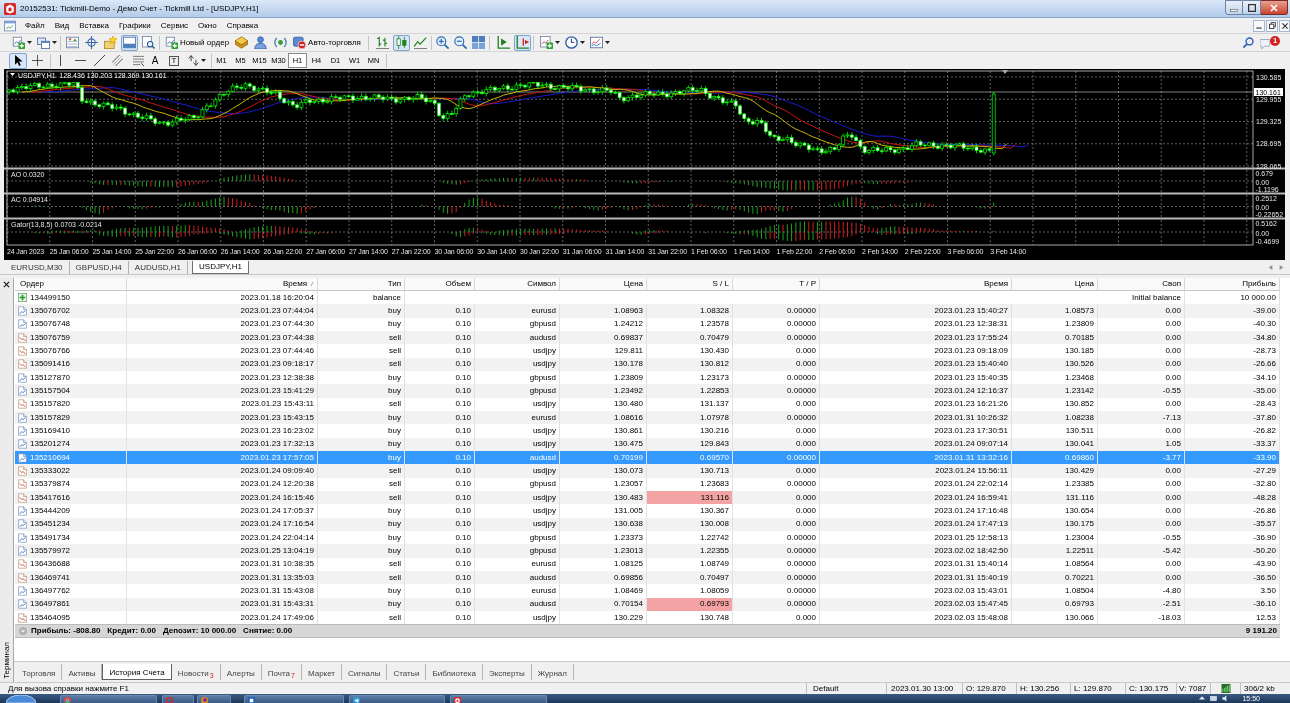 This screenshot has width=1290, height=703. I want to click on terminal-tab: История Счета, so click(137, 672).